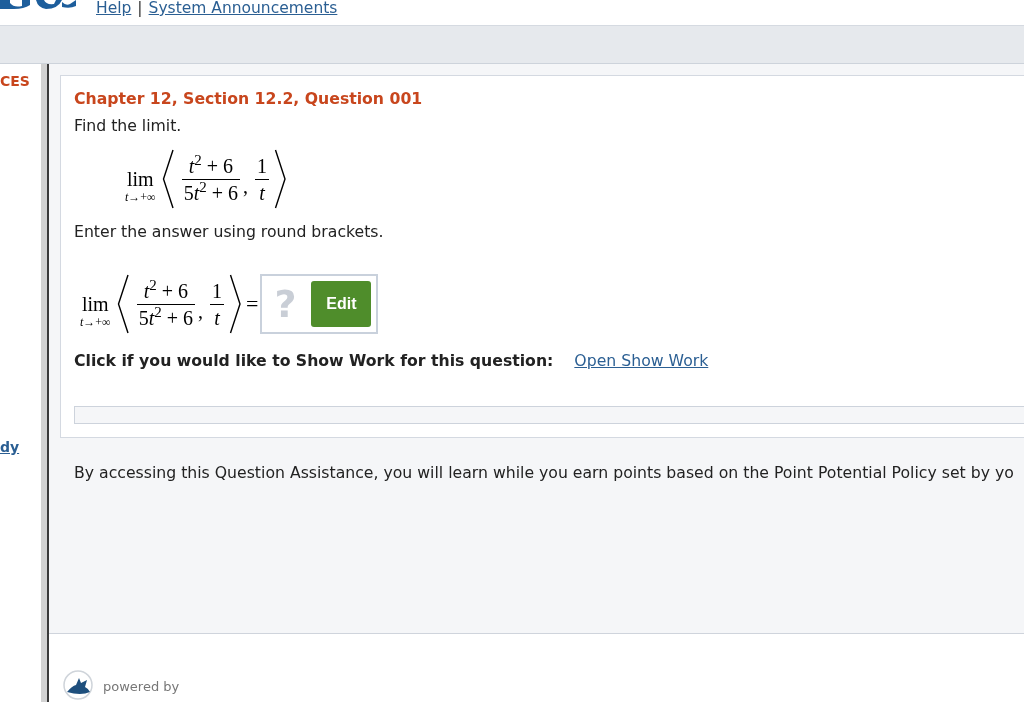 This screenshot has width=1024, height=702. I want to click on powered-by-text: powered by, so click(141, 686).